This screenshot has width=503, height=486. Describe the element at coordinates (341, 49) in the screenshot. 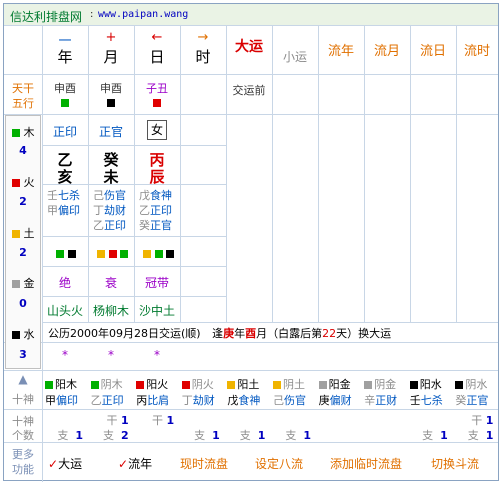

I see `col-liunian: 流年` at that location.